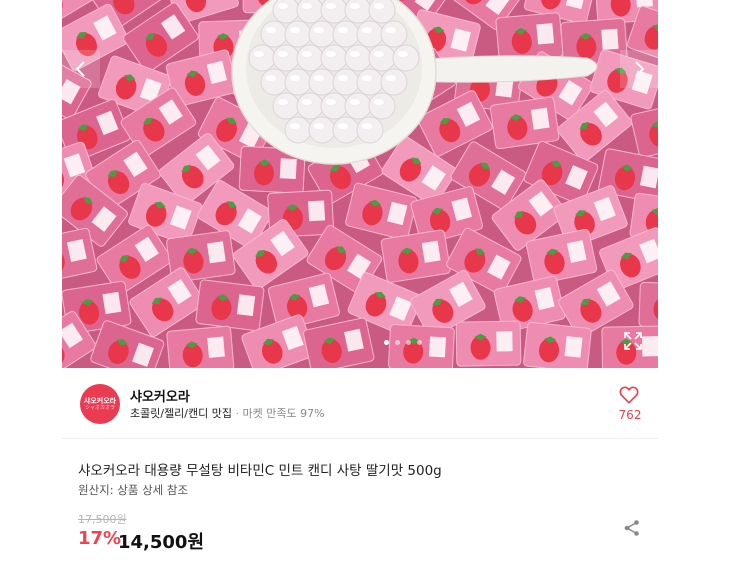 The image size is (750, 568). What do you see at coordinates (181, 413) in the screenshot?
I see `seller-category: 초콜릿/젤리/캔디 맛집` at bounding box center [181, 413].